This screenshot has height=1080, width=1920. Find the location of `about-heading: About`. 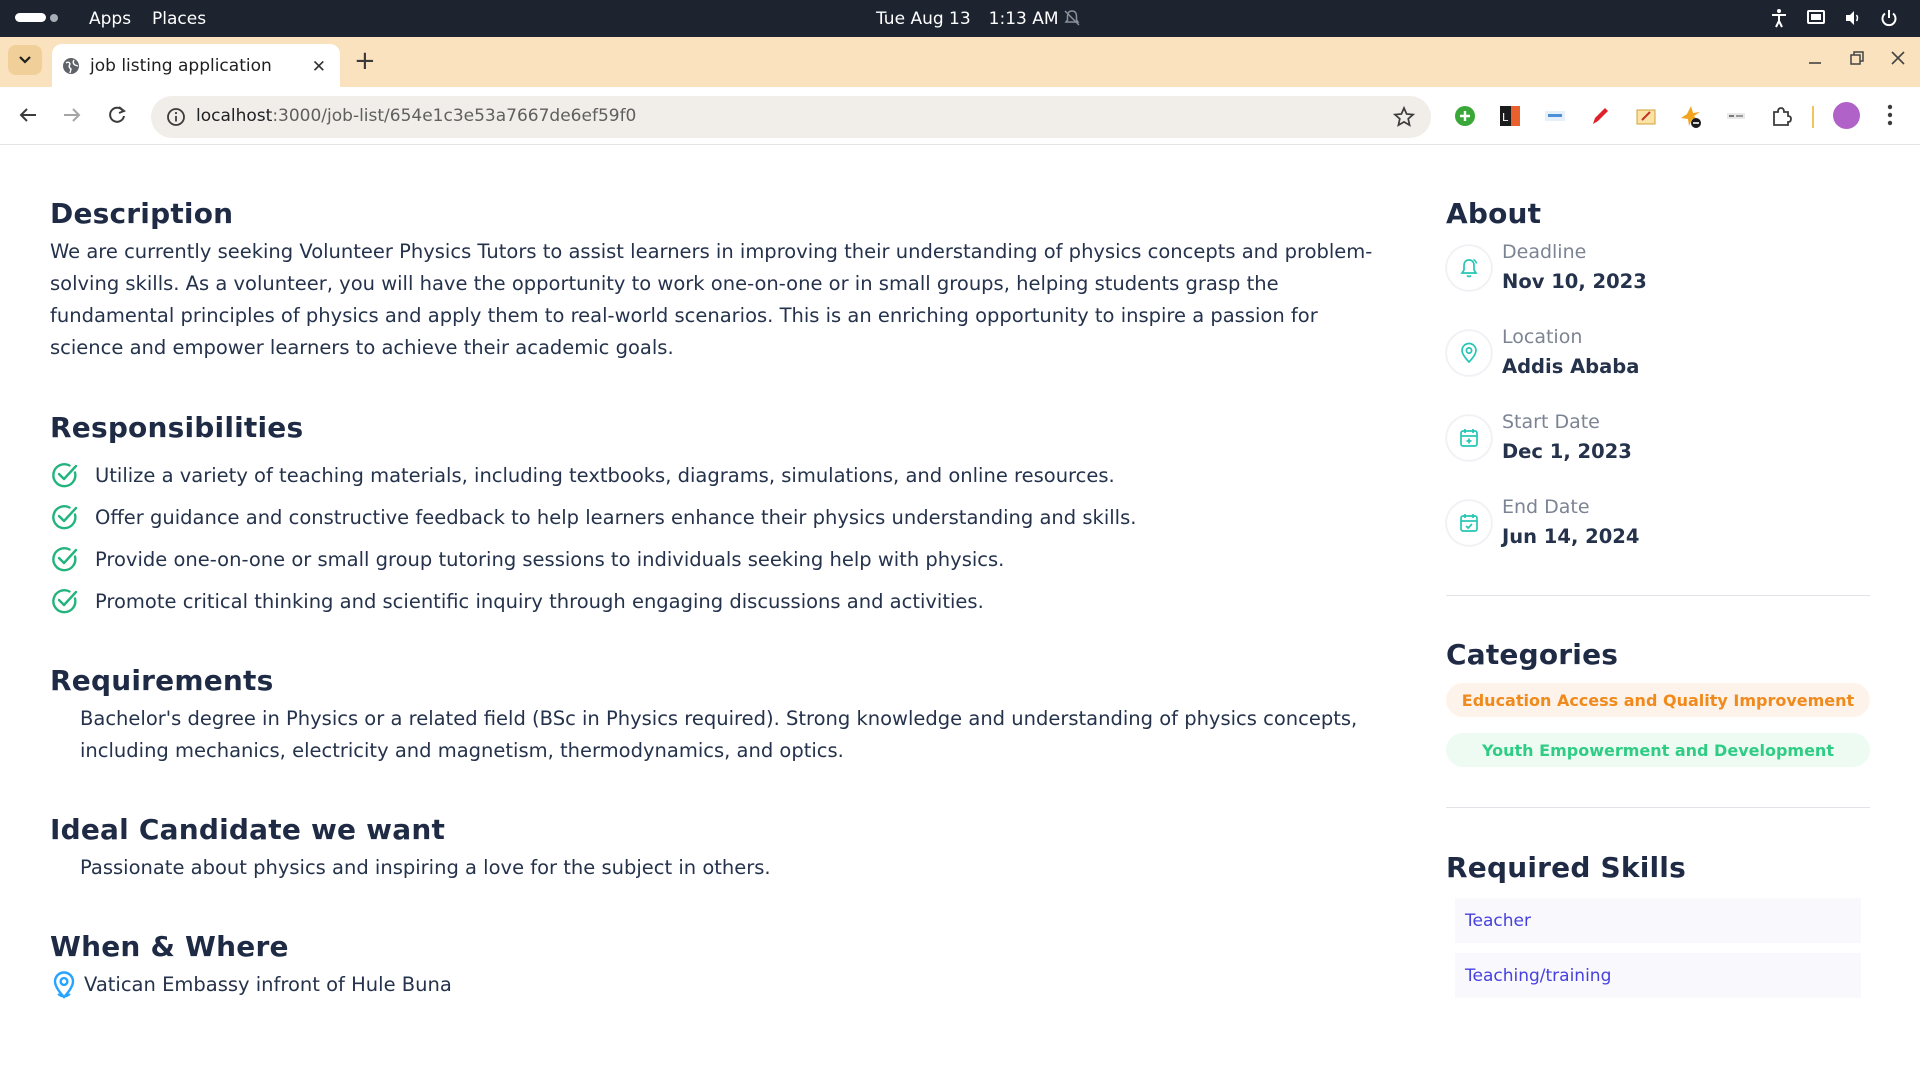

about-heading: About is located at coordinates (1494, 213).